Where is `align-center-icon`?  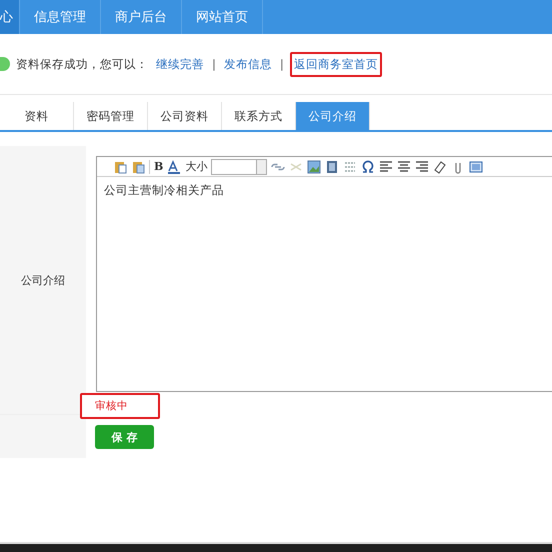 align-center-icon is located at coordinates (404, 167).